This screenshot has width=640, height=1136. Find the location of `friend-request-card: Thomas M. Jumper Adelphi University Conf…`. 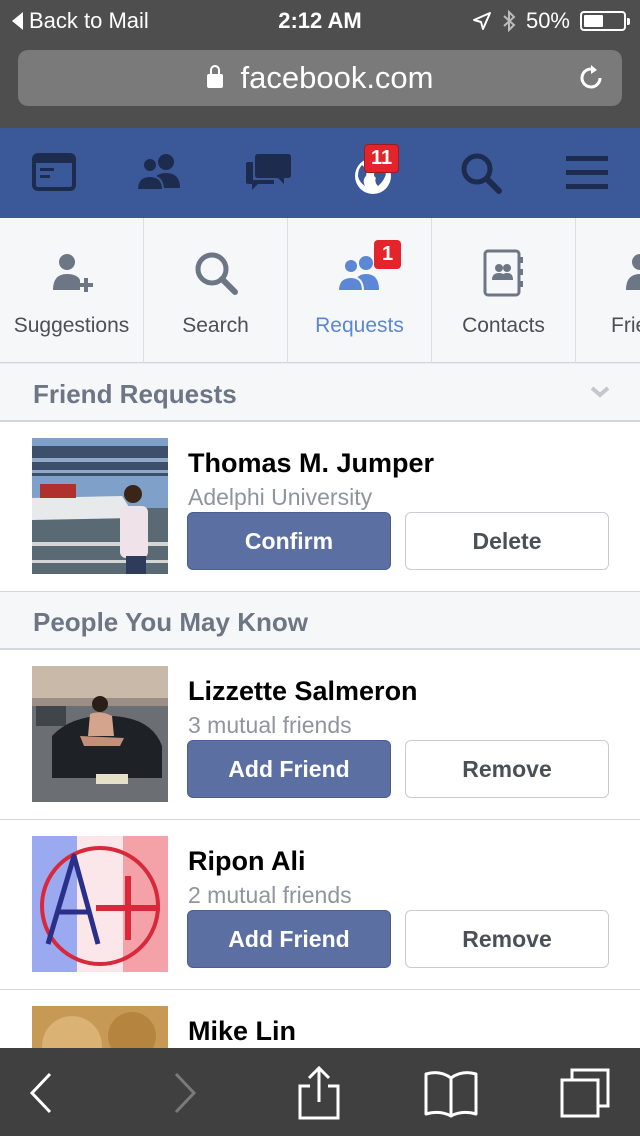

friend-request-card: Thomas M. Jumper Adelphi University Conf… is located at coordinates (320, 507).